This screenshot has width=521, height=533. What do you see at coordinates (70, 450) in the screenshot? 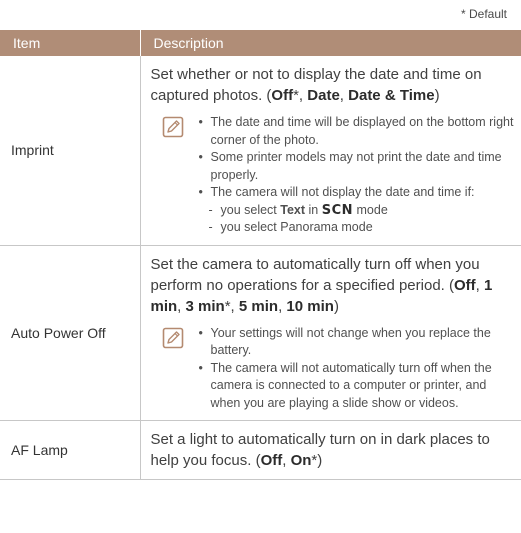
I see `item-label-af-lamp: AF Lamp` at bounding box center [70, 450].